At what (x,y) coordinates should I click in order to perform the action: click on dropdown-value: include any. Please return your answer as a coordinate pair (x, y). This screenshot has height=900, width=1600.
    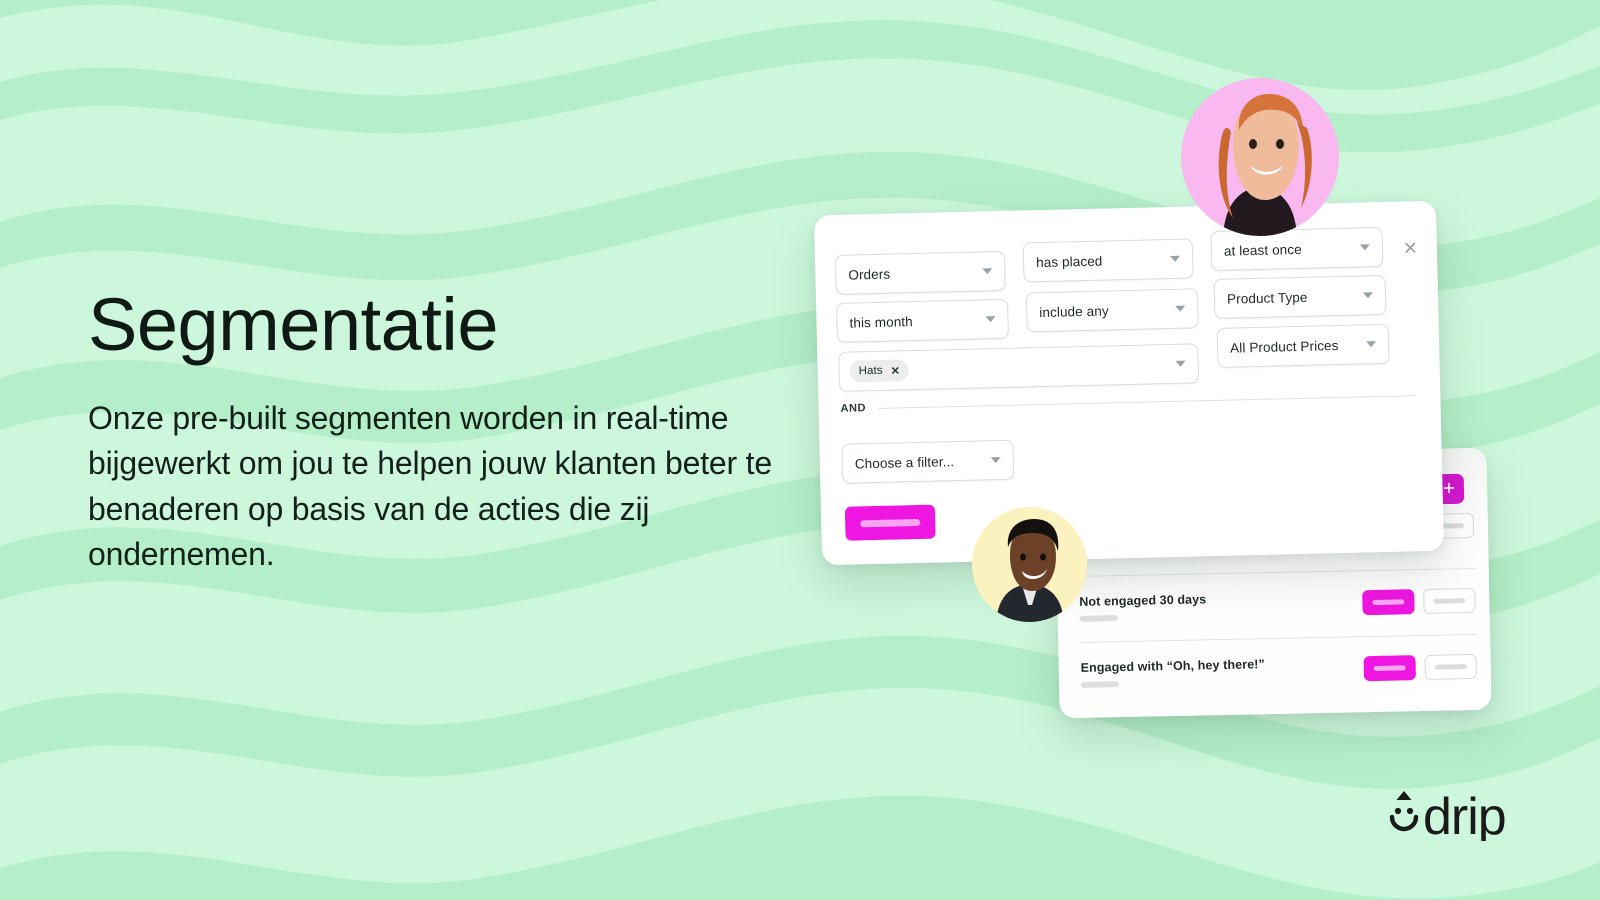
    Looking at the image, I should click on (1074, 311).